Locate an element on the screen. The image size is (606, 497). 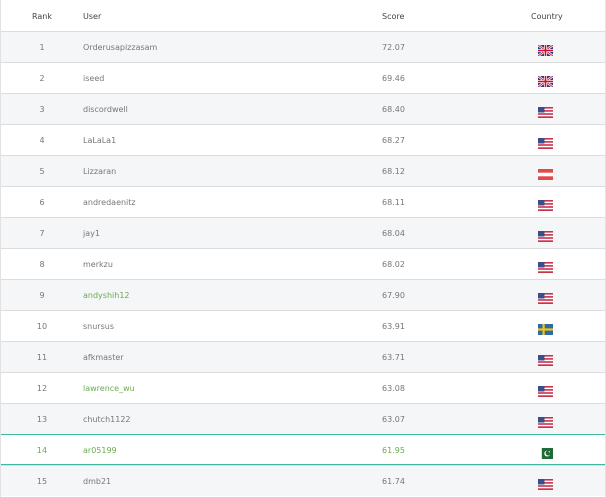
user-link: Lizzaran is located at coordinates (99, 171).